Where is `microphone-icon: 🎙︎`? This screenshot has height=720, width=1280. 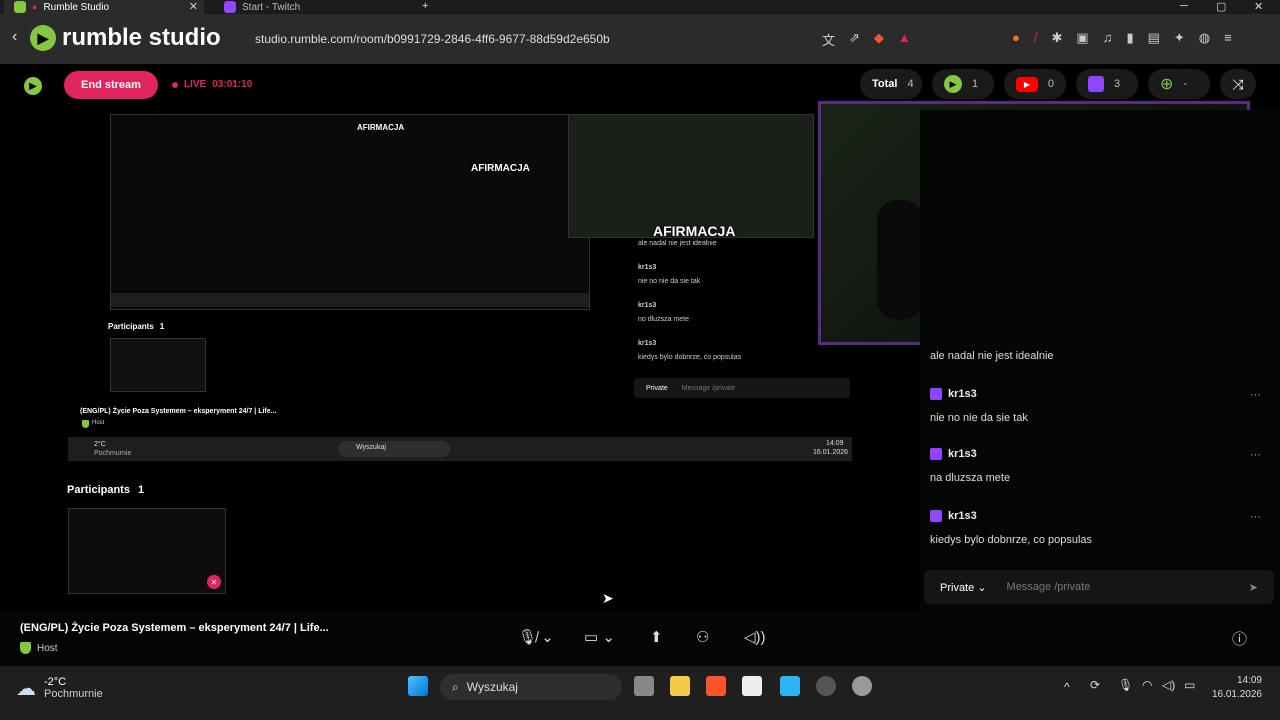 microphone-icon: 🎙︎ is located at coordinates (1125, 685).